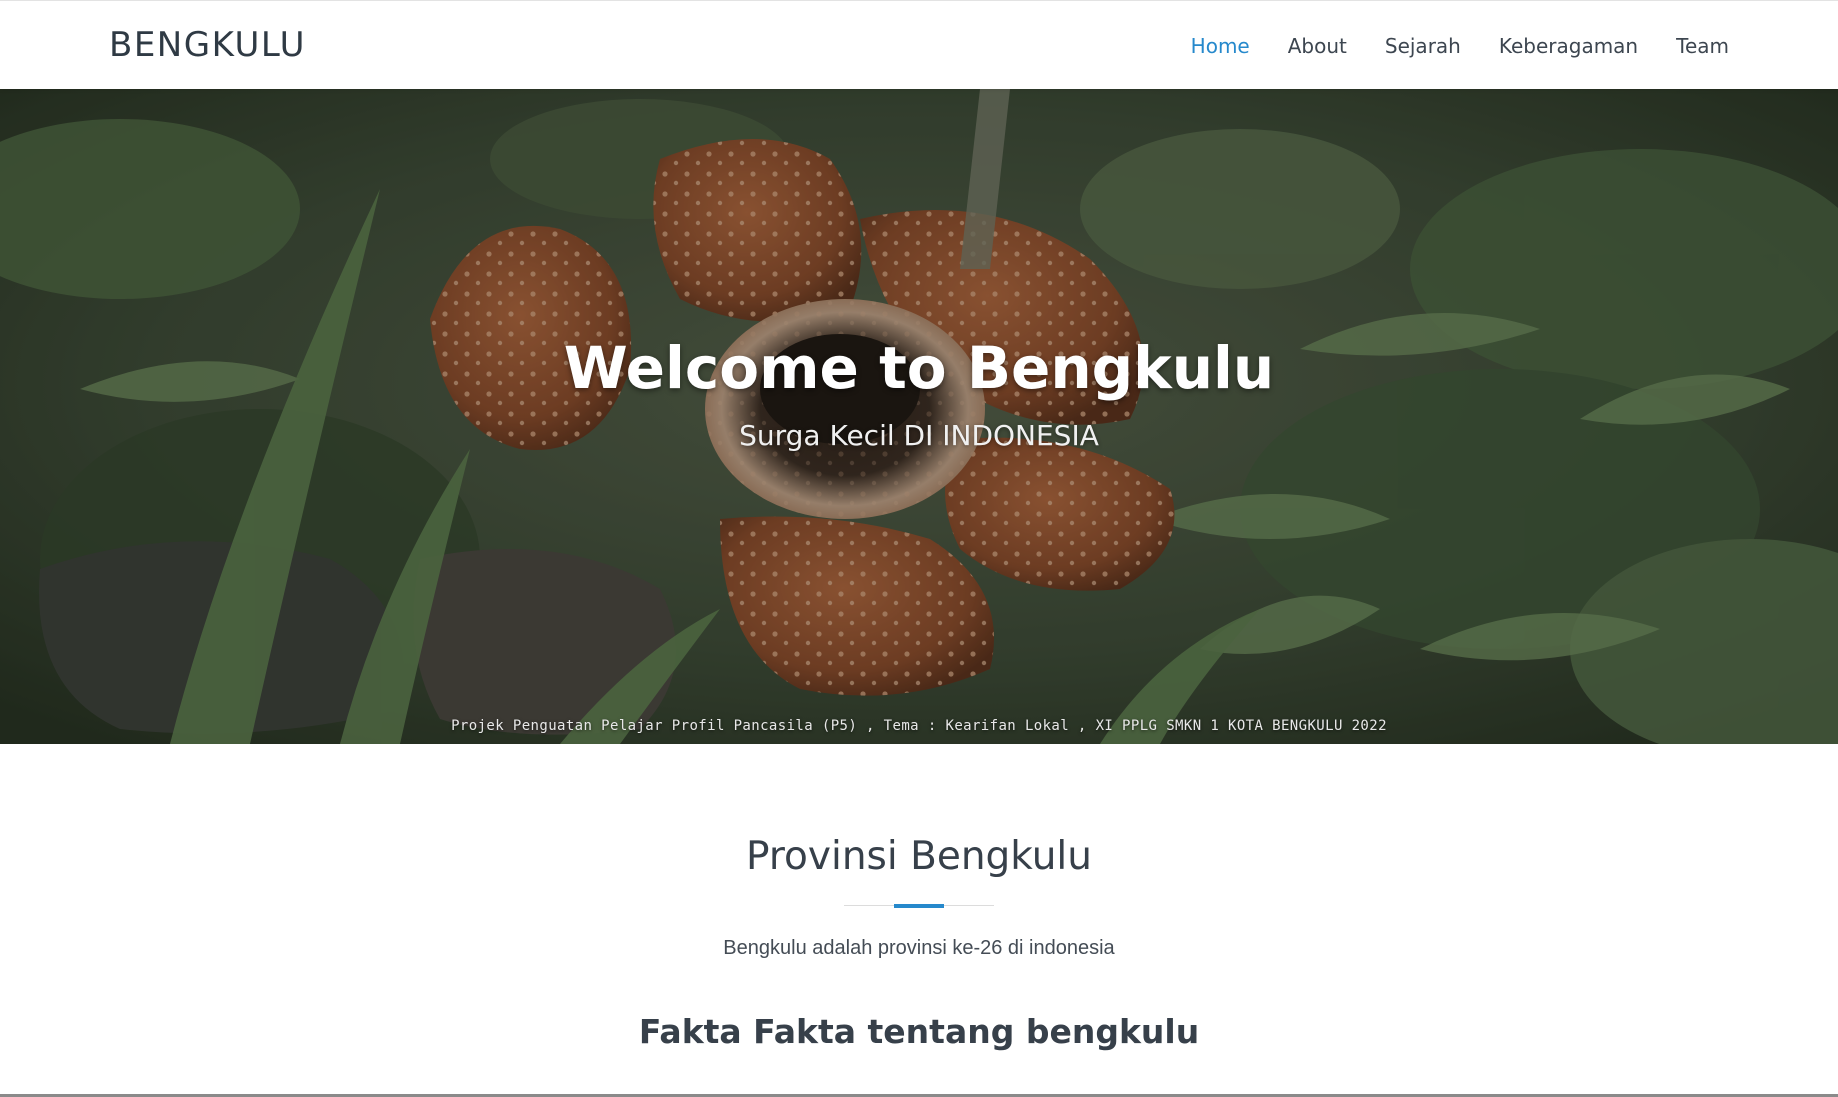  I want to click on section-divider-accent, so click(919, 906).